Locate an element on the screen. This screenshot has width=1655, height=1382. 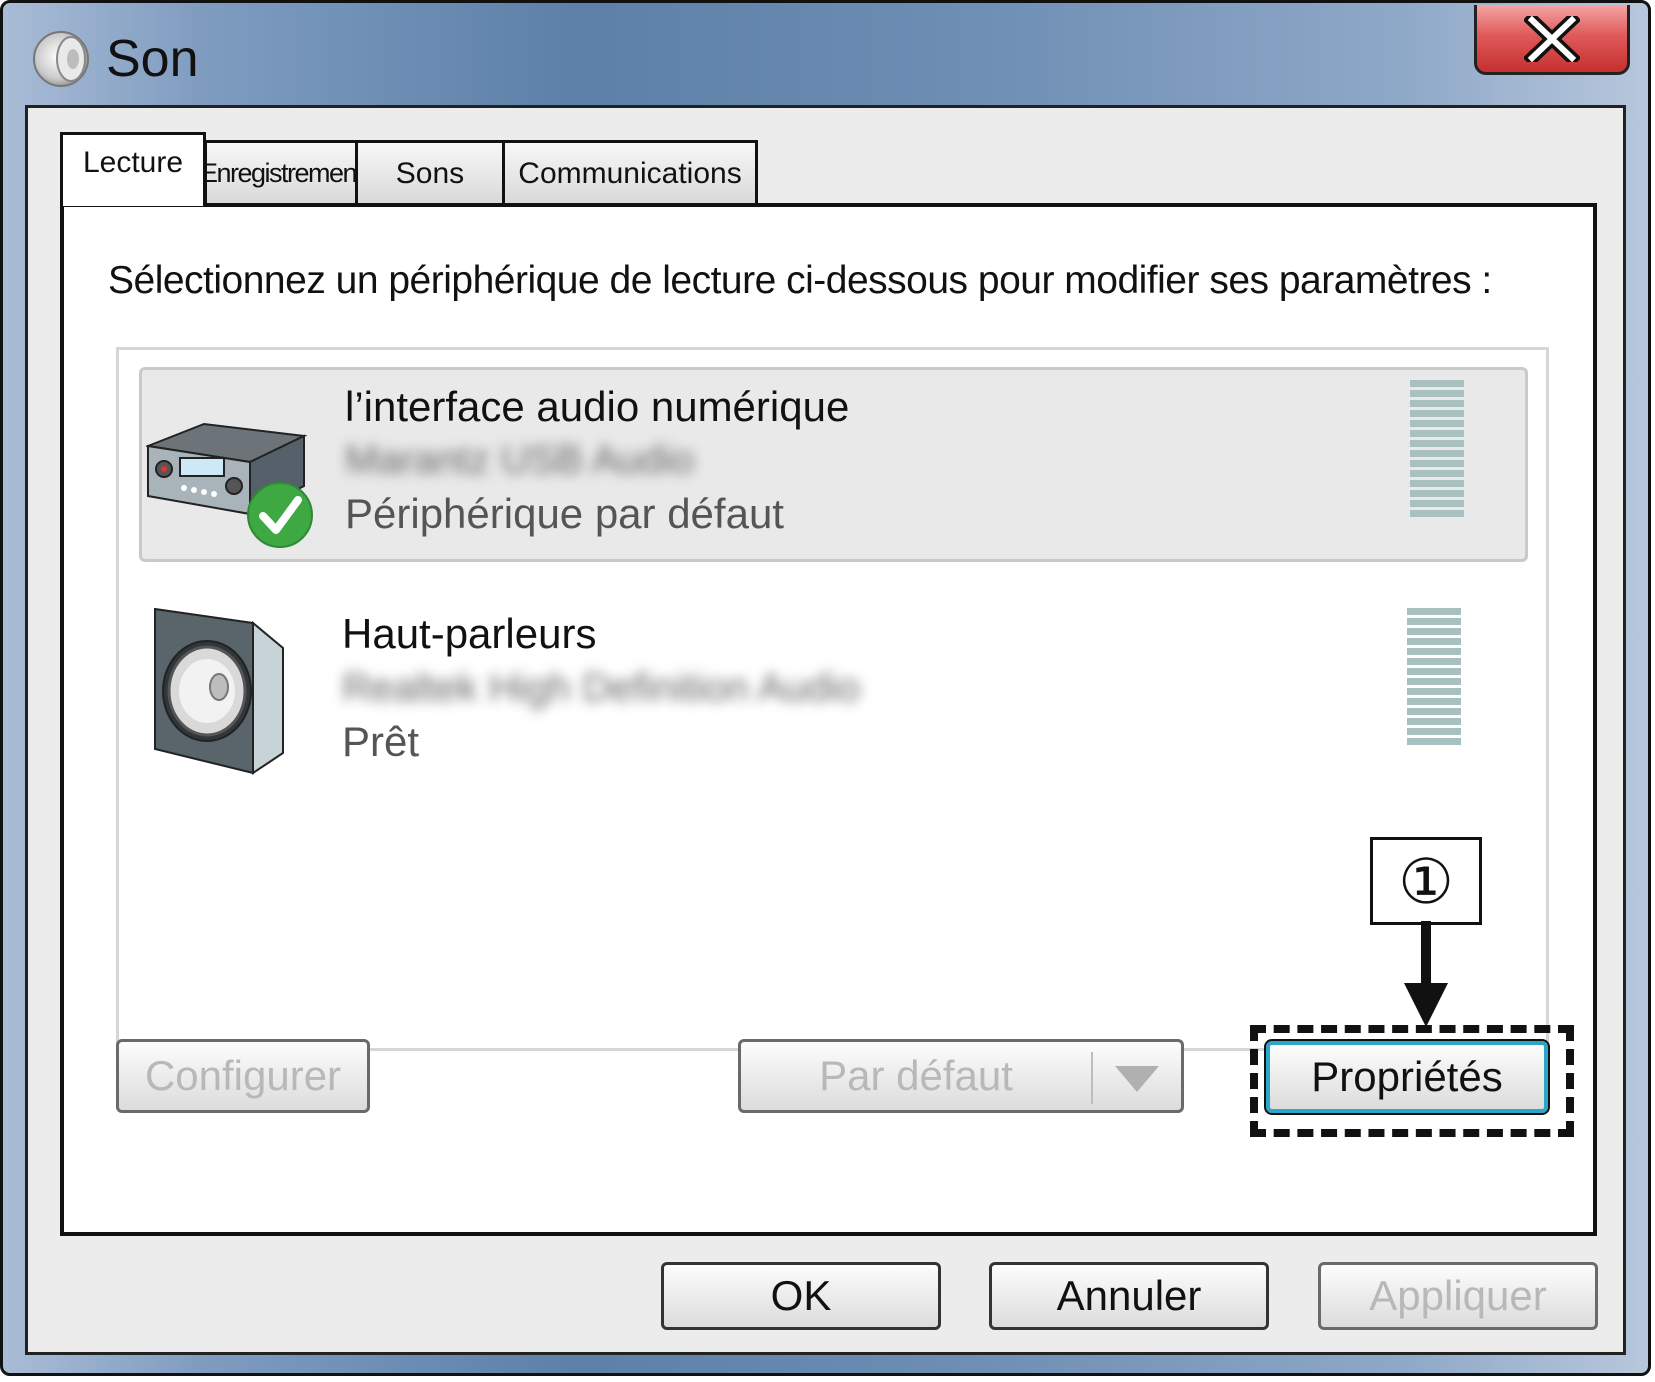
button-label: Propriétés is located at coordinates (1407, 1076).